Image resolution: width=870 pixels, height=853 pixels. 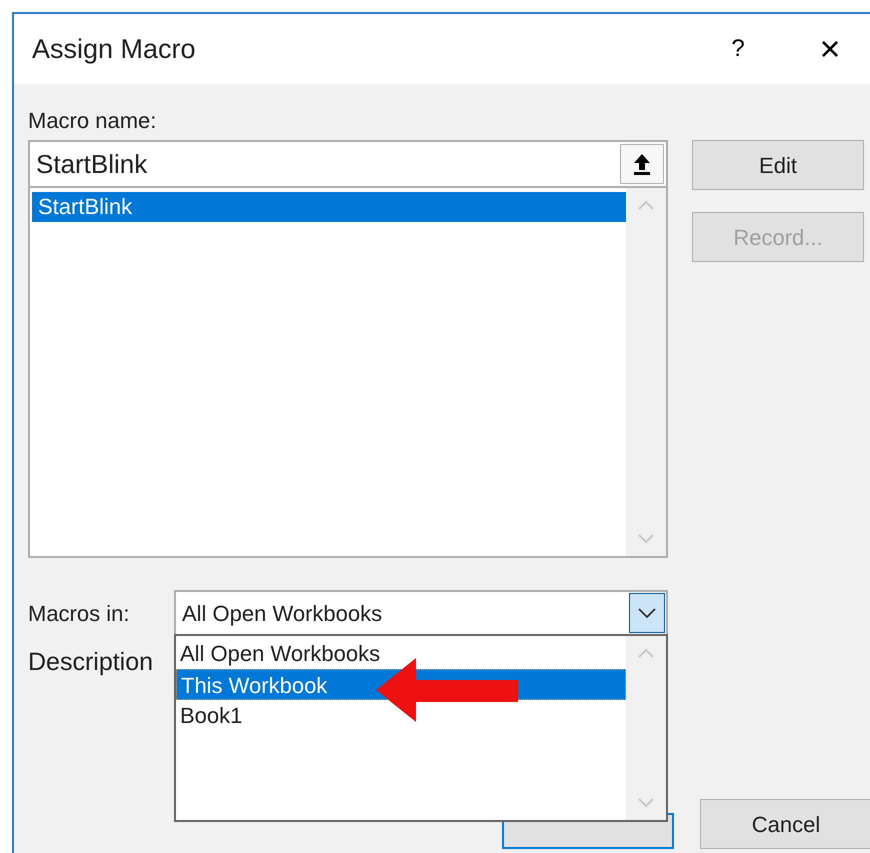 What do you see at coordinates (329, 207) in the screenshot?
I see `macro-list-item: StartBlink` at bounding box center [329, 207].